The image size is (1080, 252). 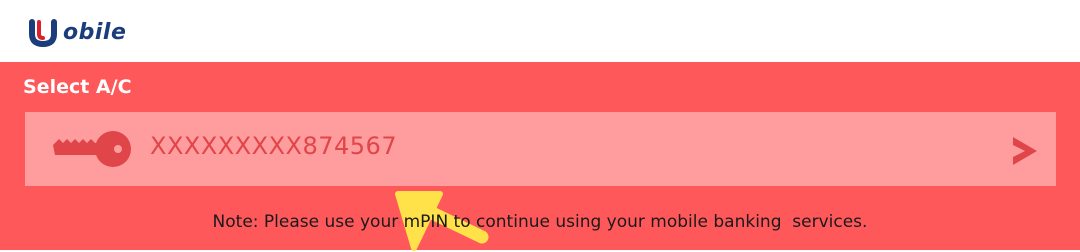 I want to click on account-number: XXXXXXXXX874567, so click(x=274, y=146).